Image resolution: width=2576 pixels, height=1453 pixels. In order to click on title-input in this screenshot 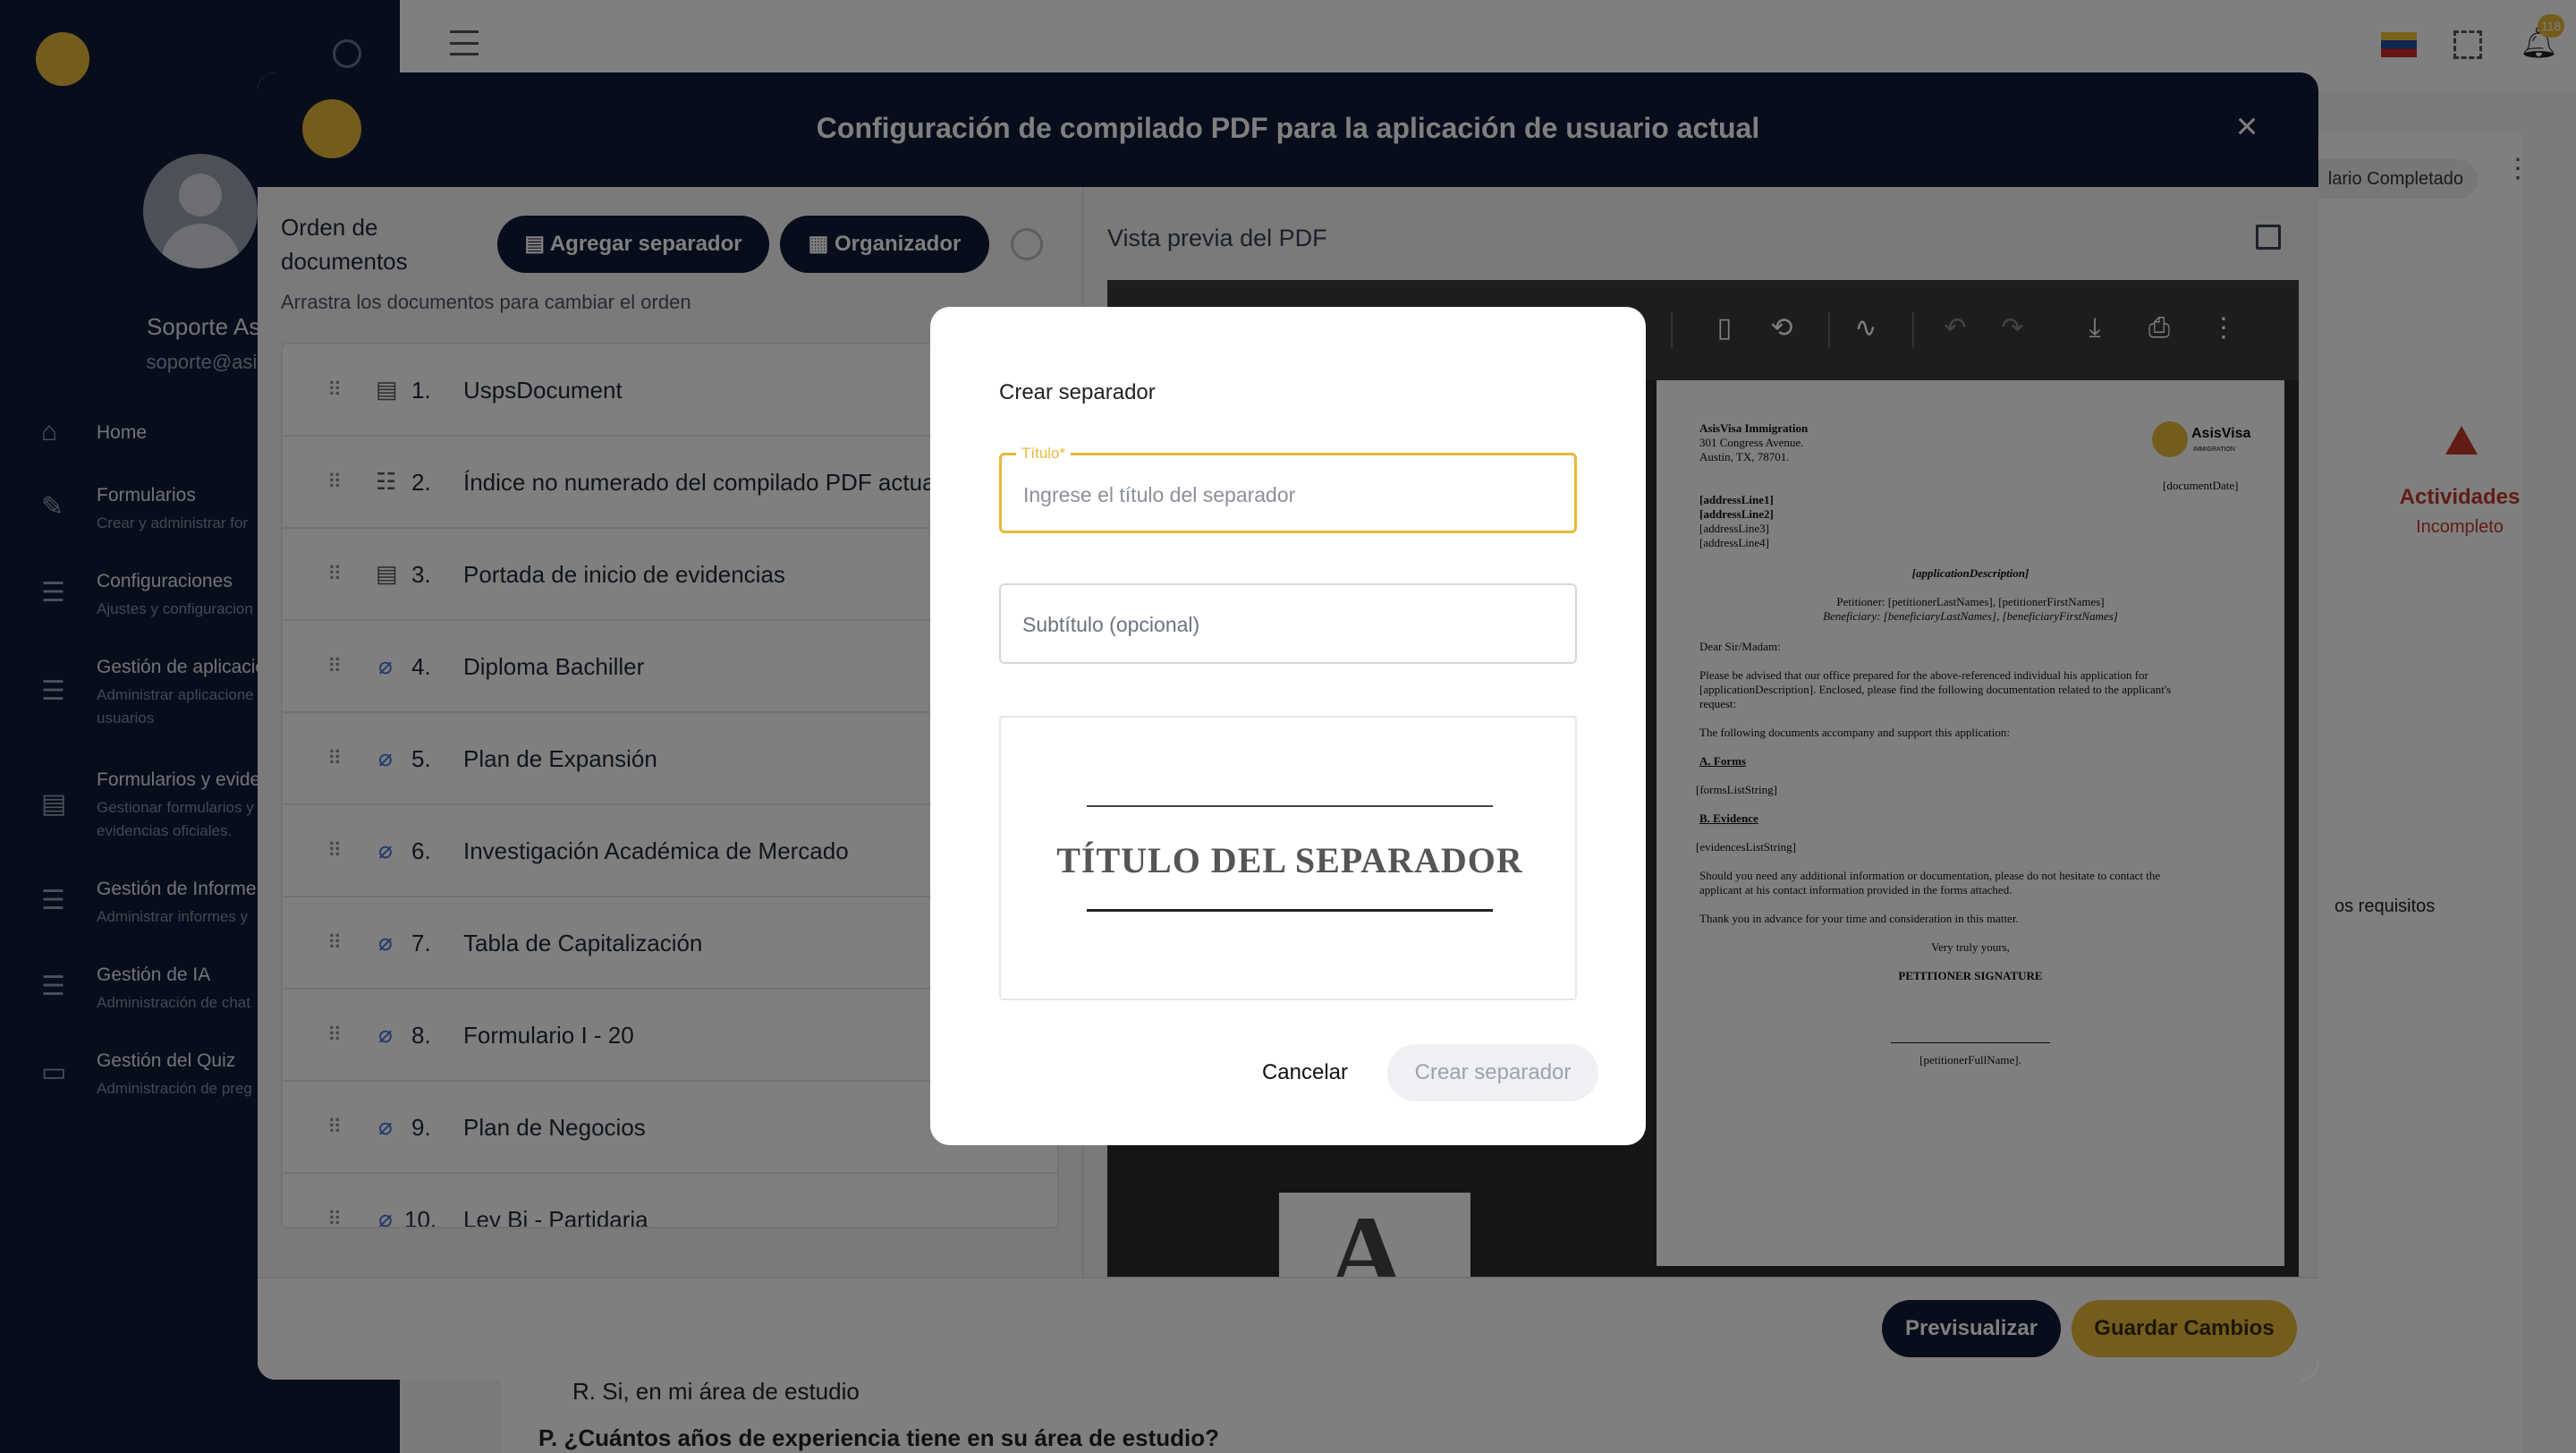, I will do `click(1291, 495)`.